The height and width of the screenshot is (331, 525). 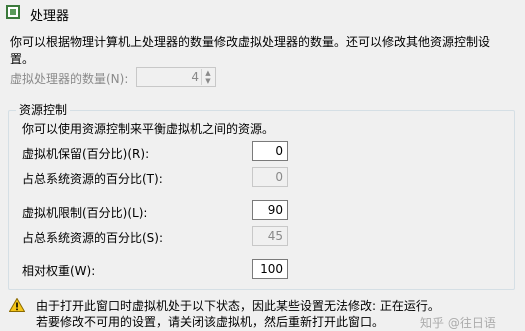 What do you see at coordinates (22, 59) in the screenshot?
I see `description-line-2: 置。` at bounding box center [22, 59].